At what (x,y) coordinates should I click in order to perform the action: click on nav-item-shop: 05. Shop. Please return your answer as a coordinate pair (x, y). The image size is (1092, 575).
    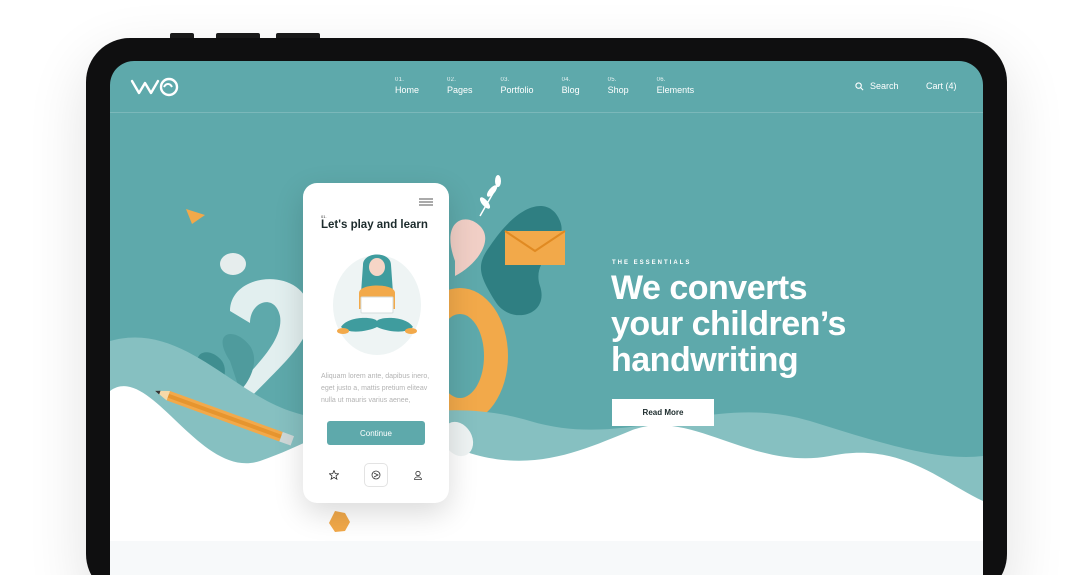
    Looking at the image, I should click on (618, 86).